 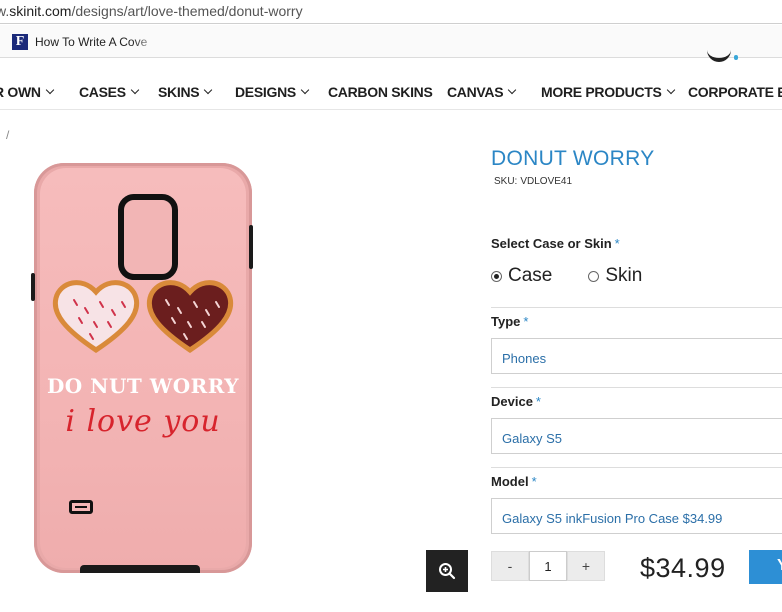 What do you see at coordinates (391, 41) in the screenshot?
I see `bookmarks-bar: F How To Write A Cove` at bounding box center [391, 41].